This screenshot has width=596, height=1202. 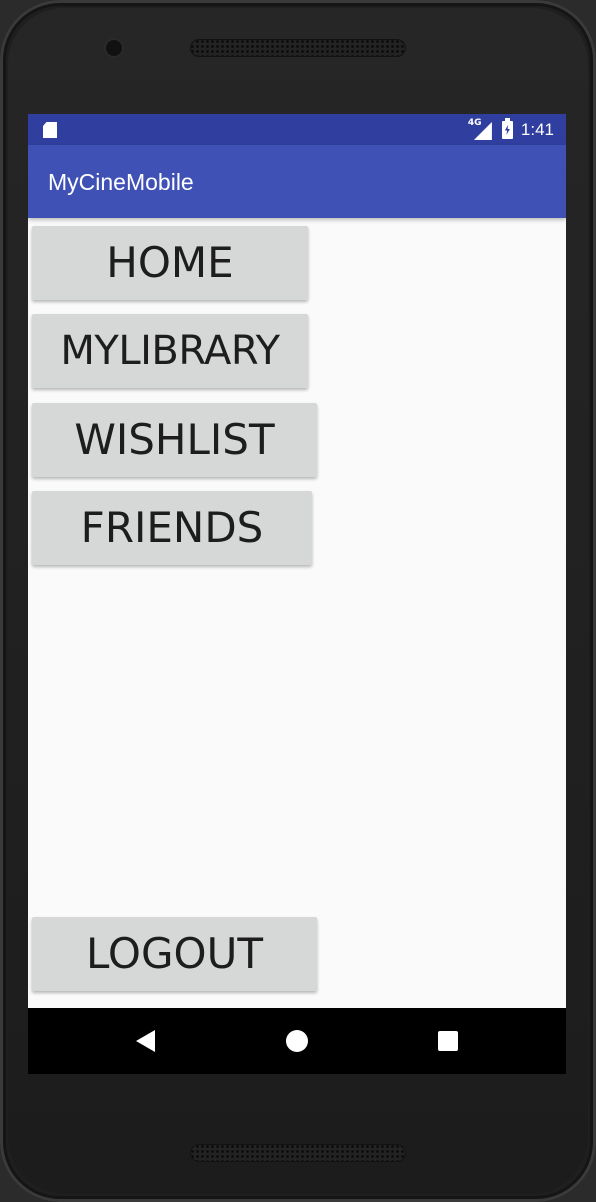 I want to click on home-icon, so click(x=297, y=1041).